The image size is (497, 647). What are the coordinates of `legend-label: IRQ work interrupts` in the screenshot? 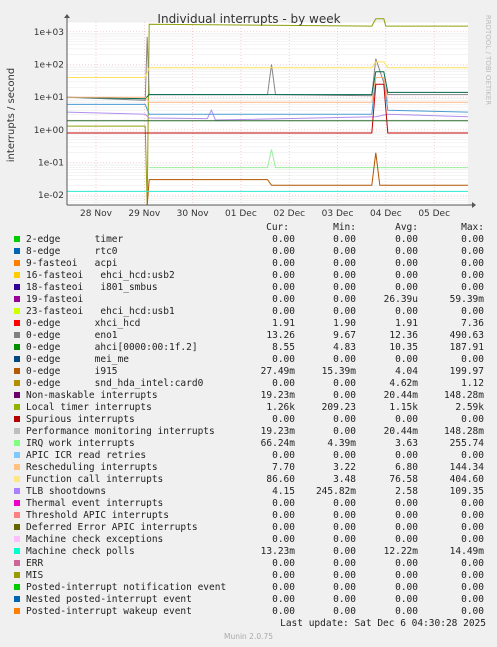 It's located at (80, 443).